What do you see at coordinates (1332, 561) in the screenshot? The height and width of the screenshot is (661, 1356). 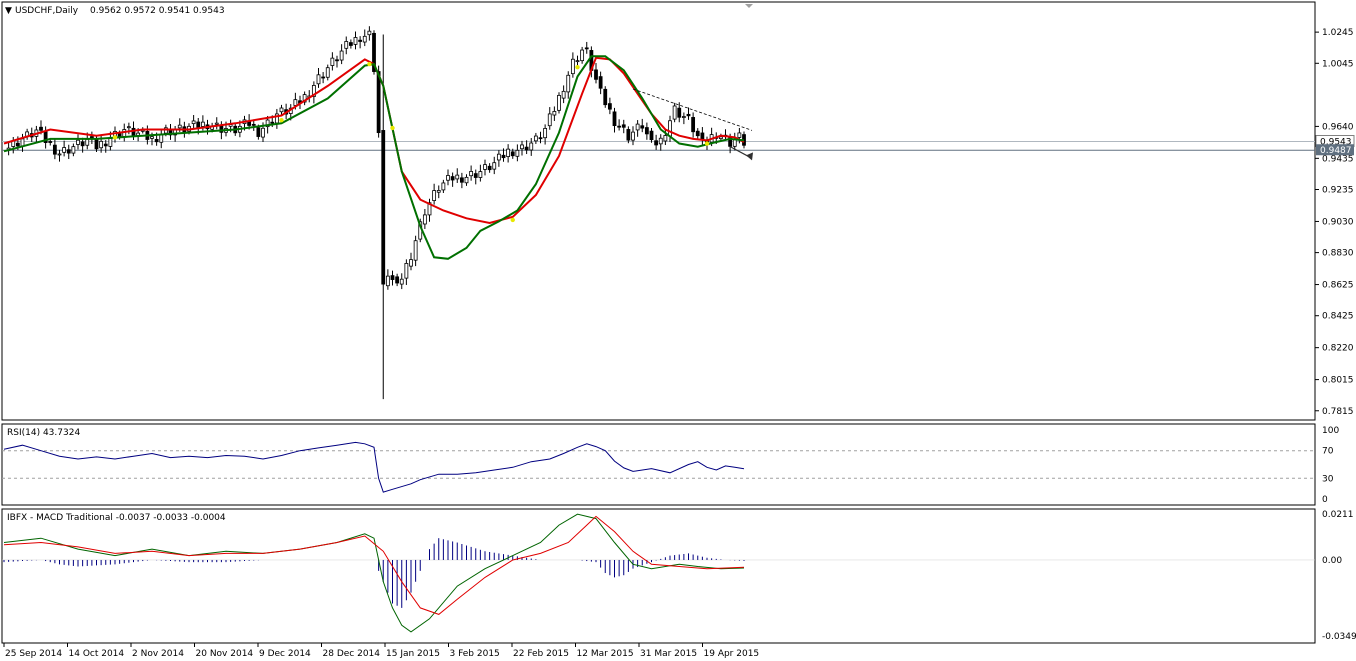 I see `macd-axis-label: 0.00` at bounding box center [1332, 561].